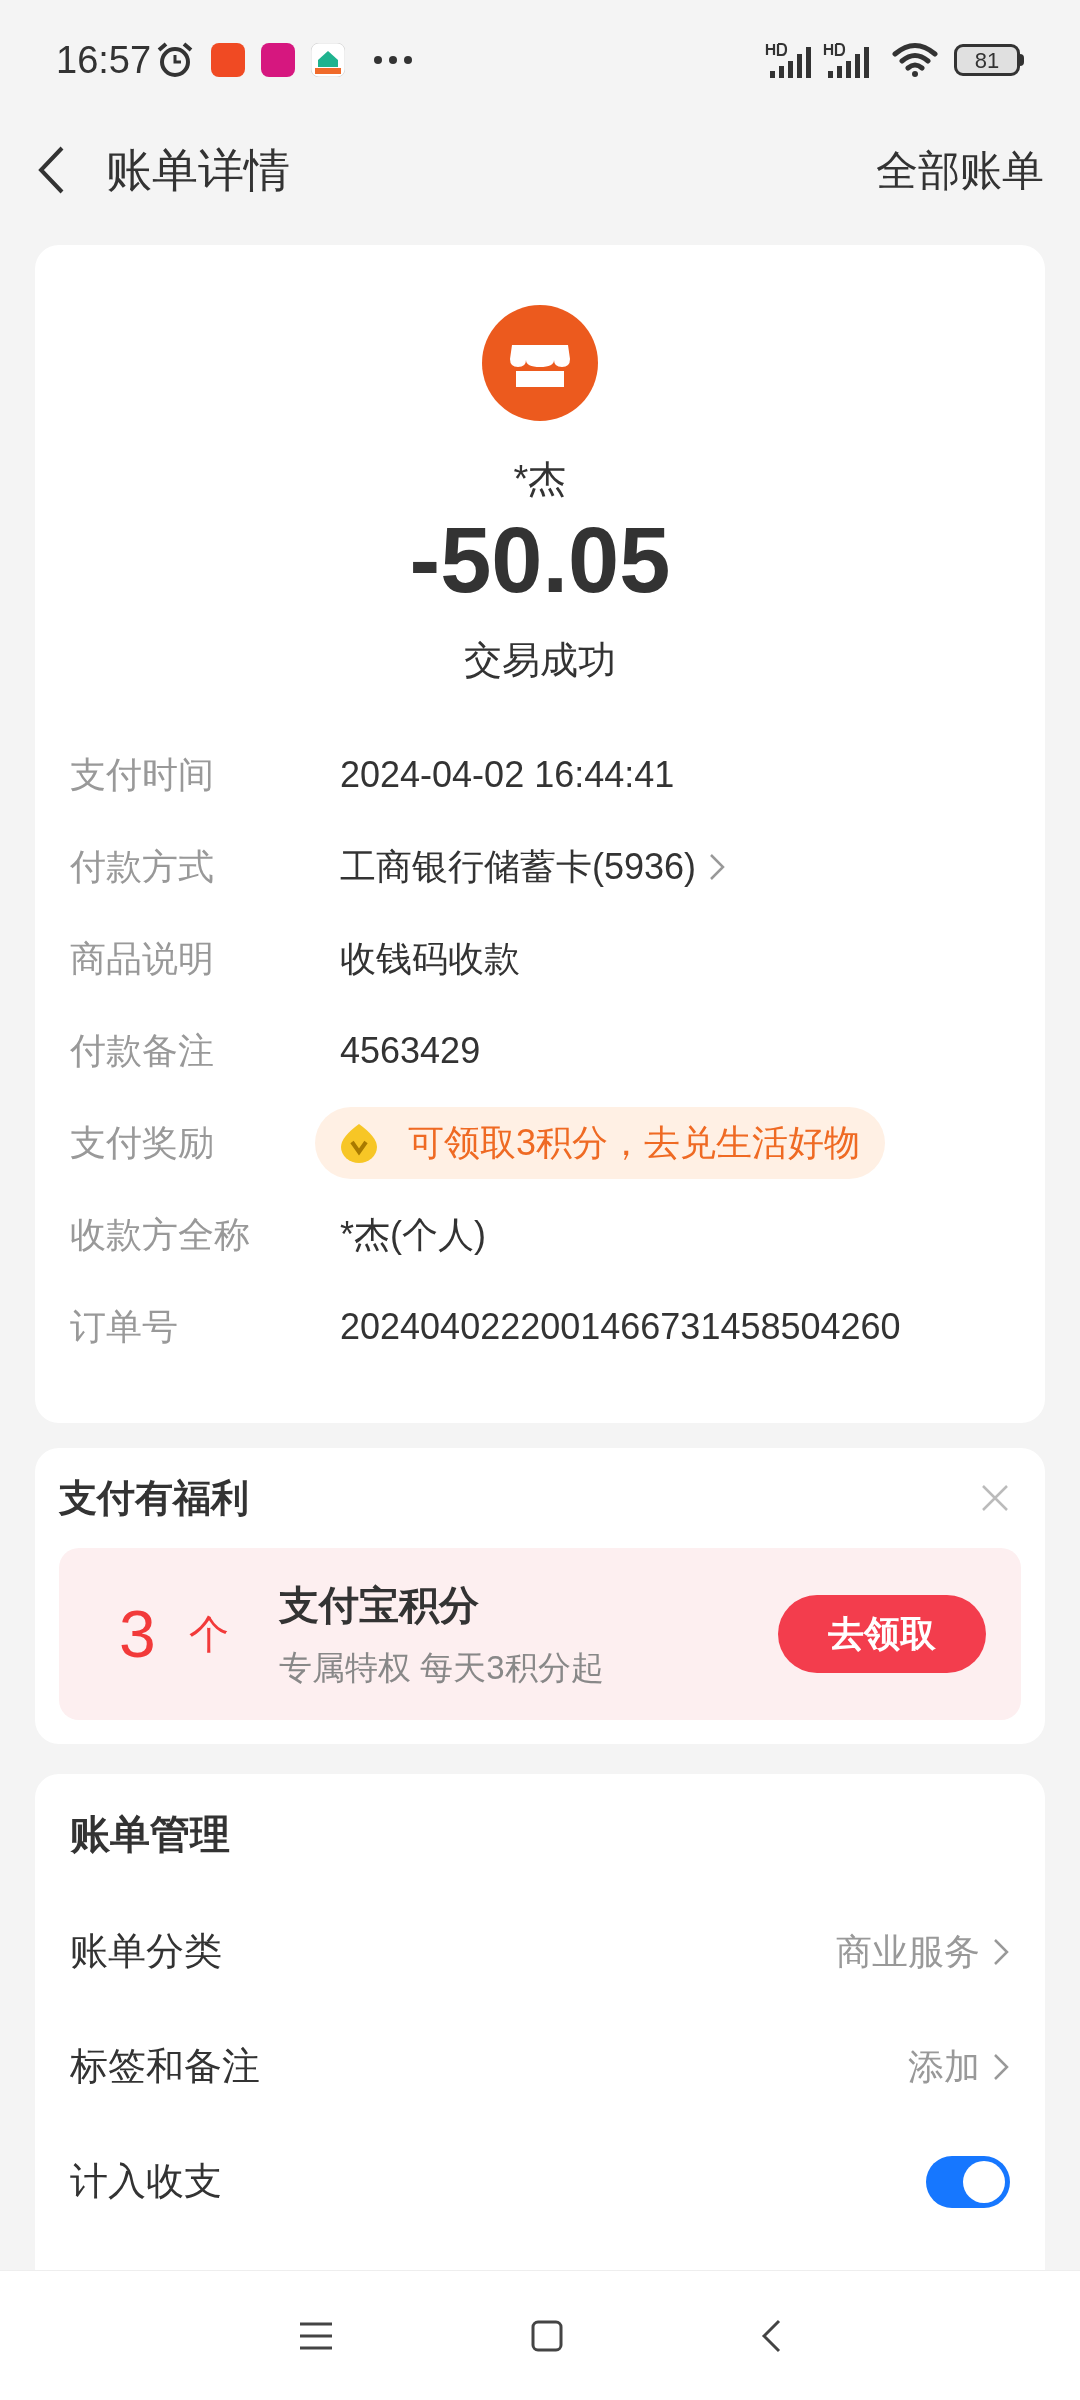  I want to click on house-icon, so click(328, 60).